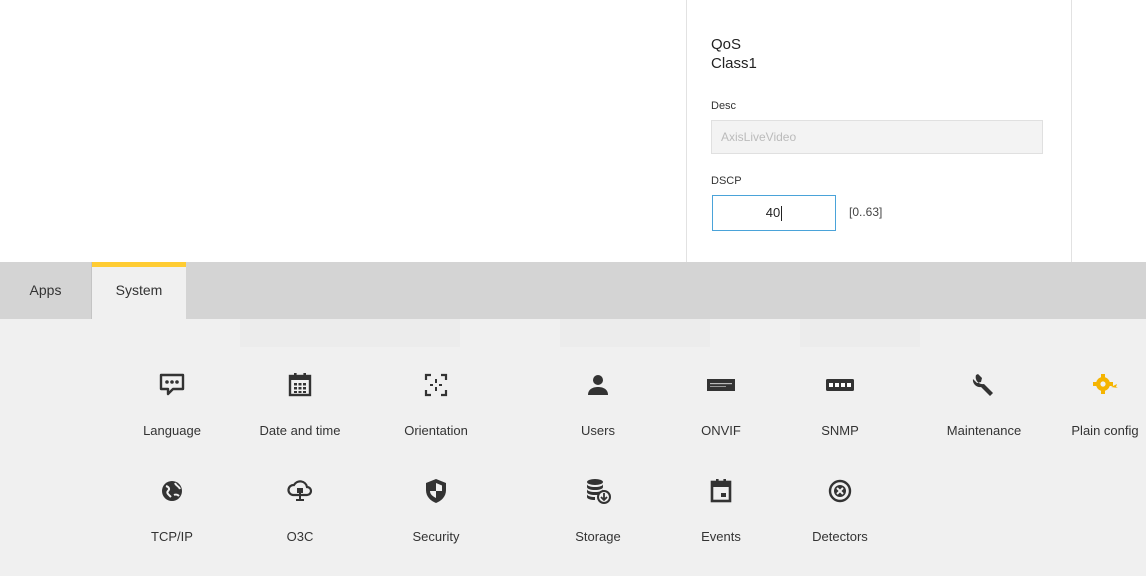  I want to click on snmp-badge-icon, so click(840, 385).